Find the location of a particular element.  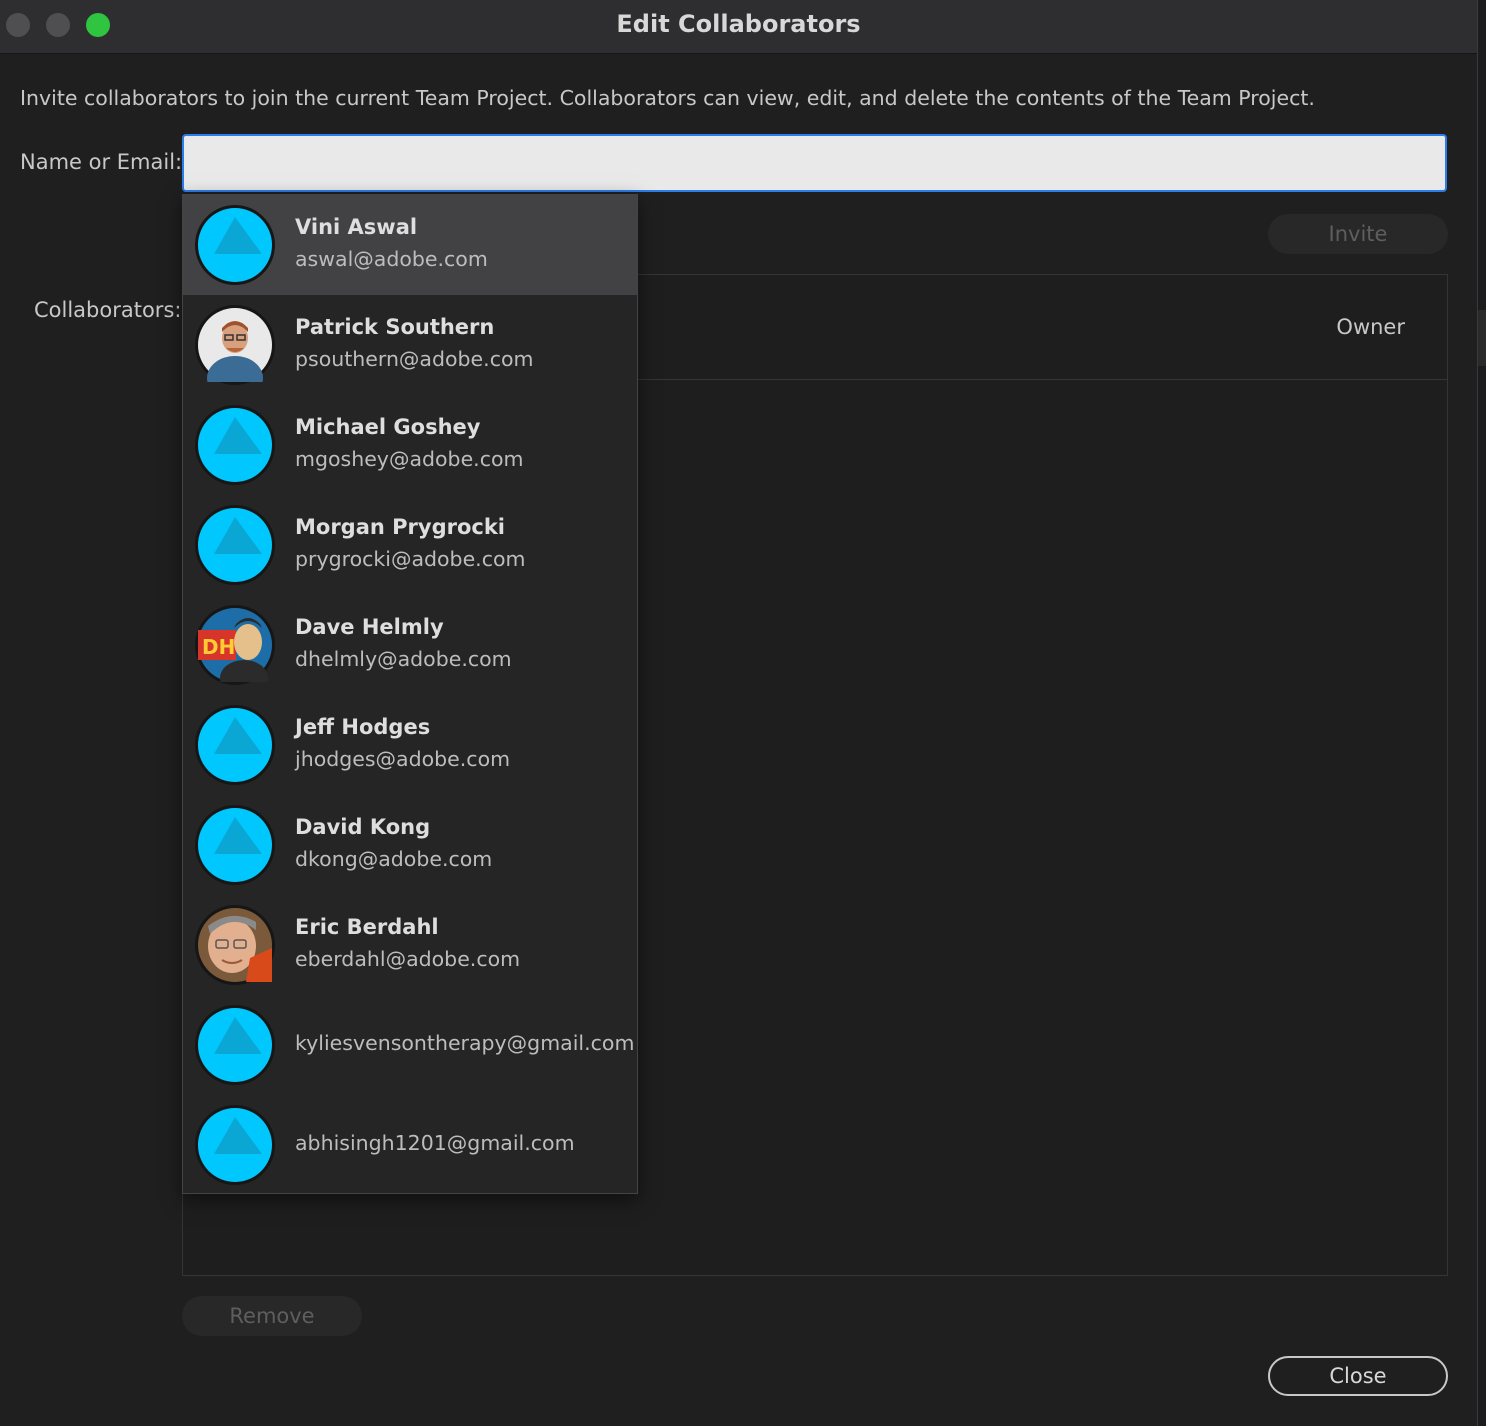

suggestion-item: abhisingh1201@gmail.com is located at coordinates (410, 1145).